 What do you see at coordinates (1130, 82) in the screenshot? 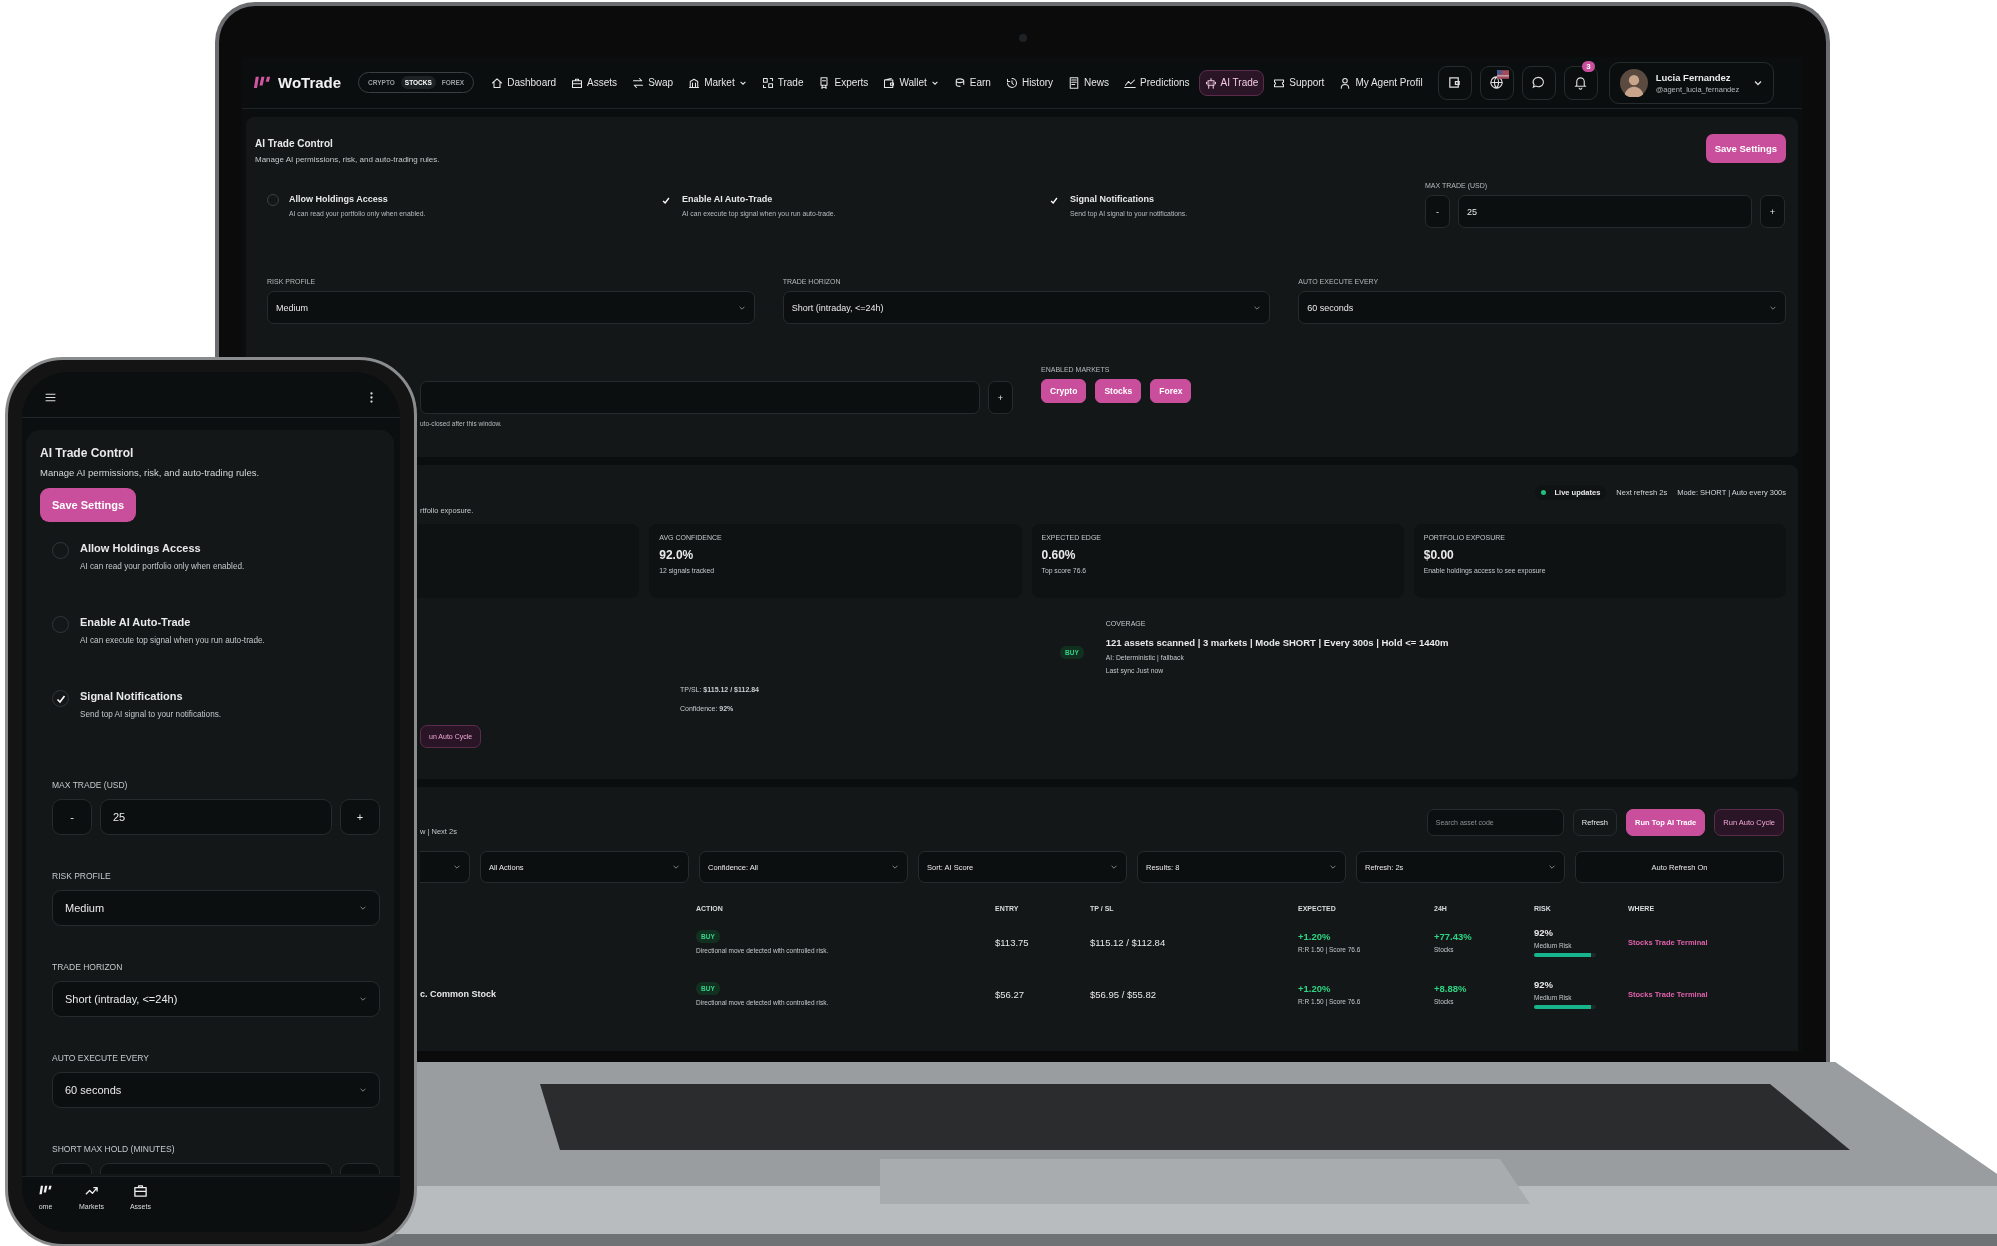
I see `chart-icon` at bounding box center [1130, 82].